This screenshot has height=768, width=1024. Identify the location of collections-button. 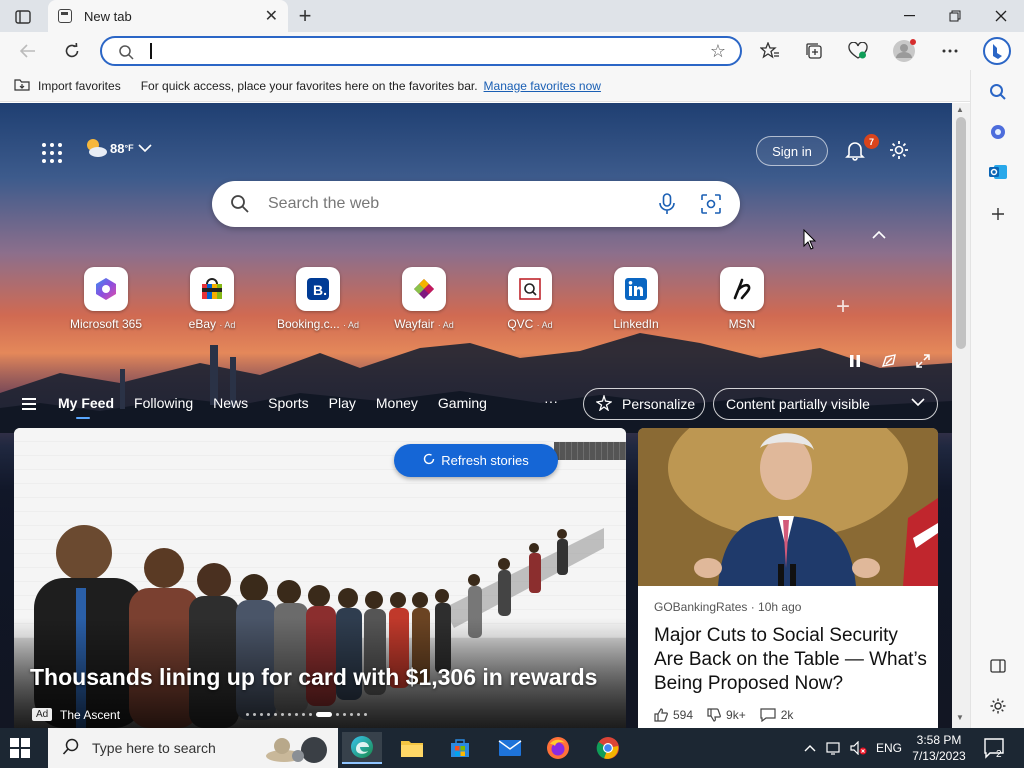
(814, 51).